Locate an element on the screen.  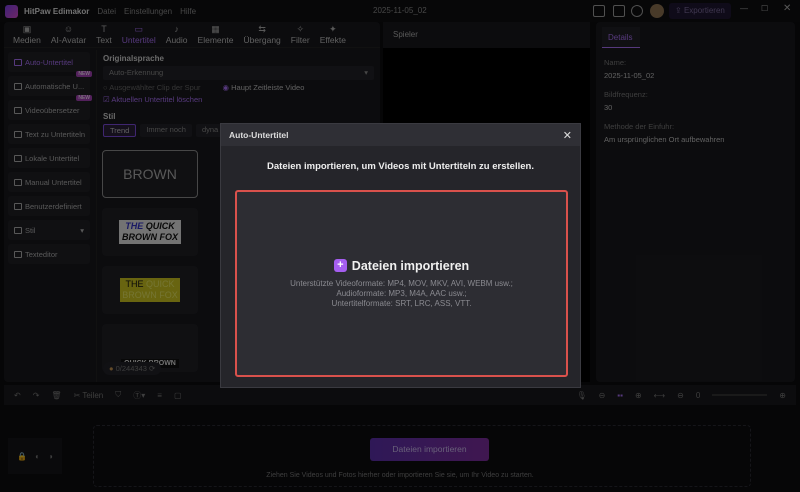
import-files-dialog-button: + Dateien importieren is located at coordinates (401, 265).